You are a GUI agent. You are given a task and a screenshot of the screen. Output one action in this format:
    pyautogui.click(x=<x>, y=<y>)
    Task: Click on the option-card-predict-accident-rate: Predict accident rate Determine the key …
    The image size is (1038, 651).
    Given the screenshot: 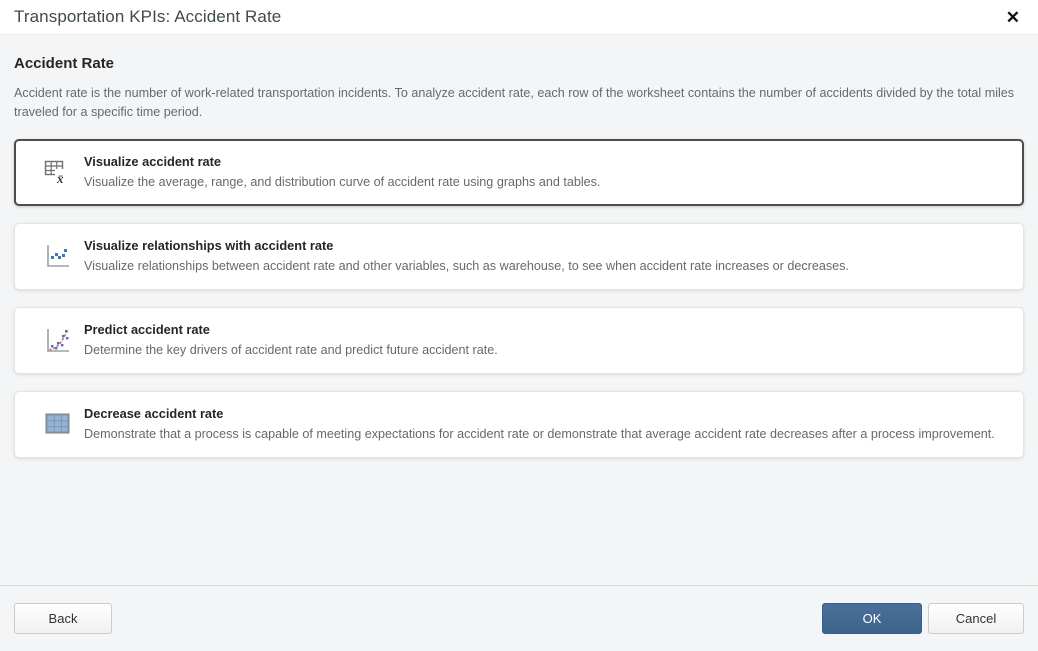 What is the action you would take?
    pyautogui.click(x=519, y=340)
    